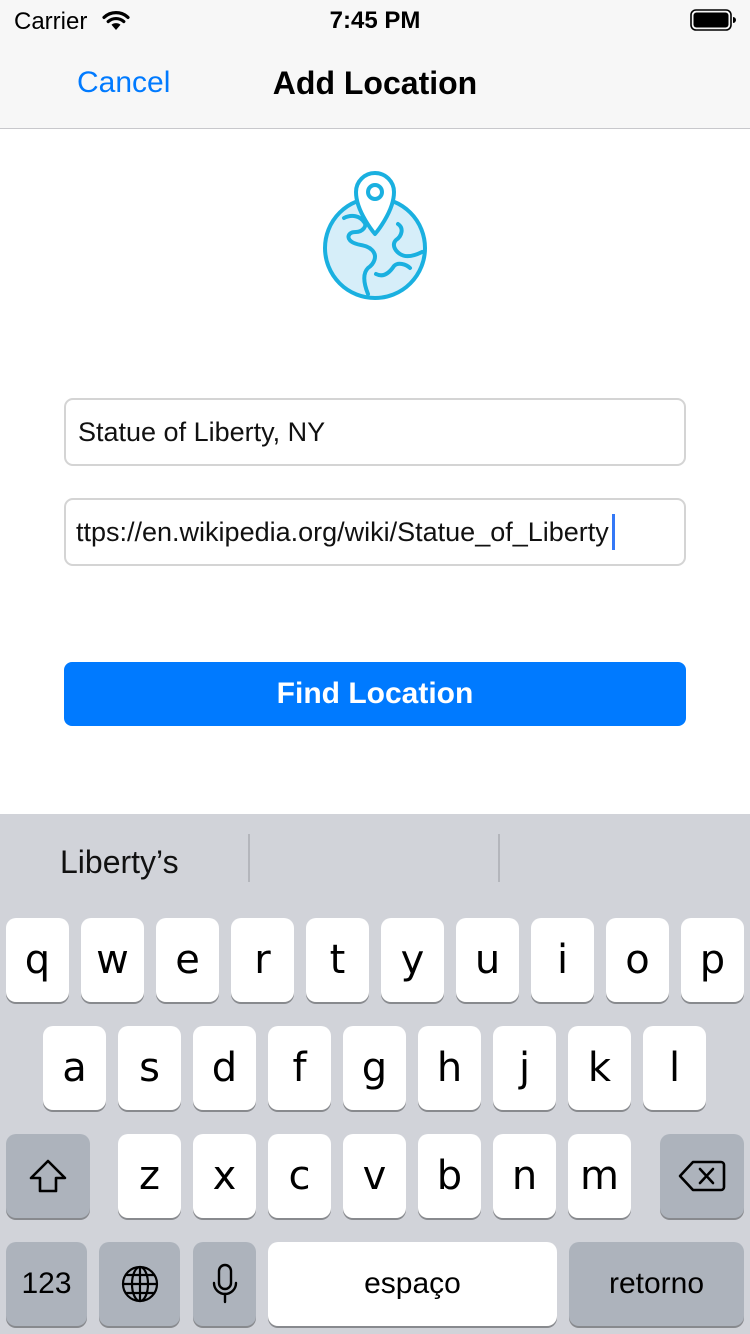  I want to click on shift-icon, so click(48, 1176).